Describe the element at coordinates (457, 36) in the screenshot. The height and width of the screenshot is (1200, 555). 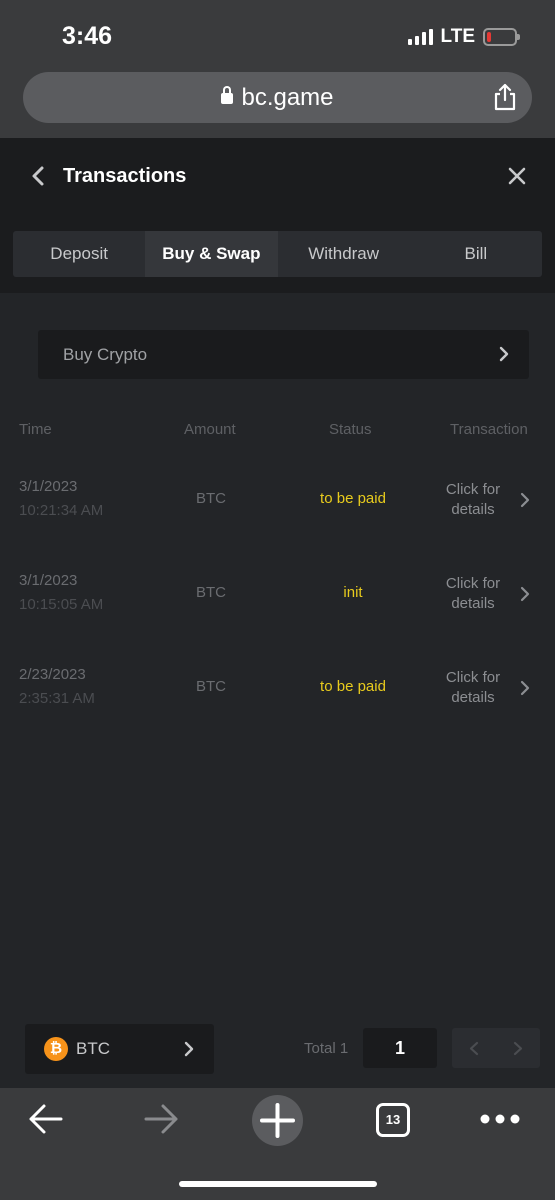
I see `network-label: LTE` at that location.